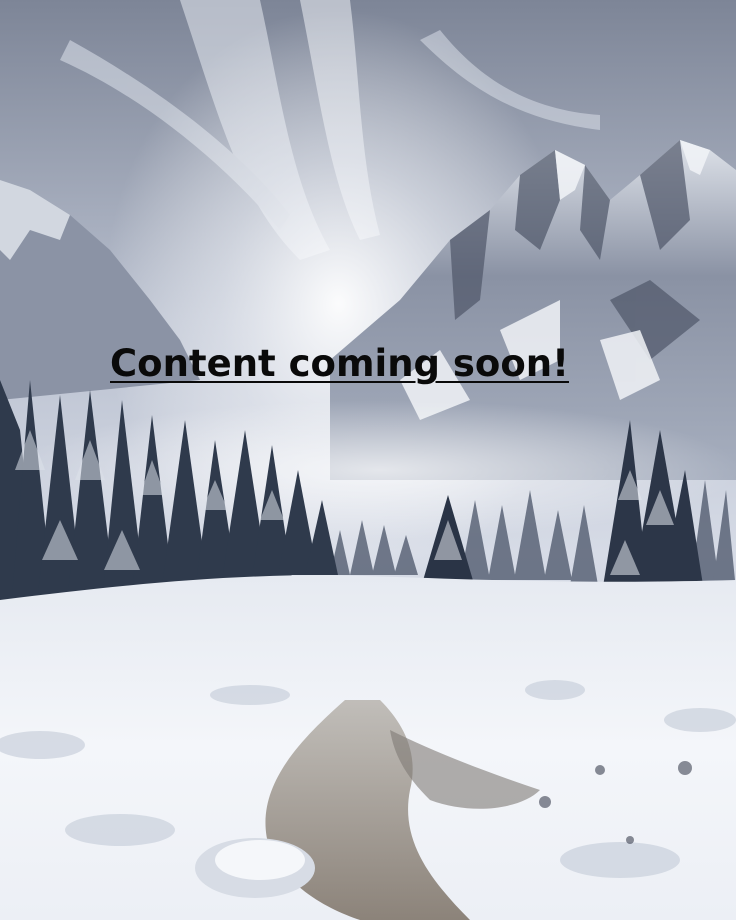  I want to click on coming-soon-headline: Content coming soon!, so click(339, 363).